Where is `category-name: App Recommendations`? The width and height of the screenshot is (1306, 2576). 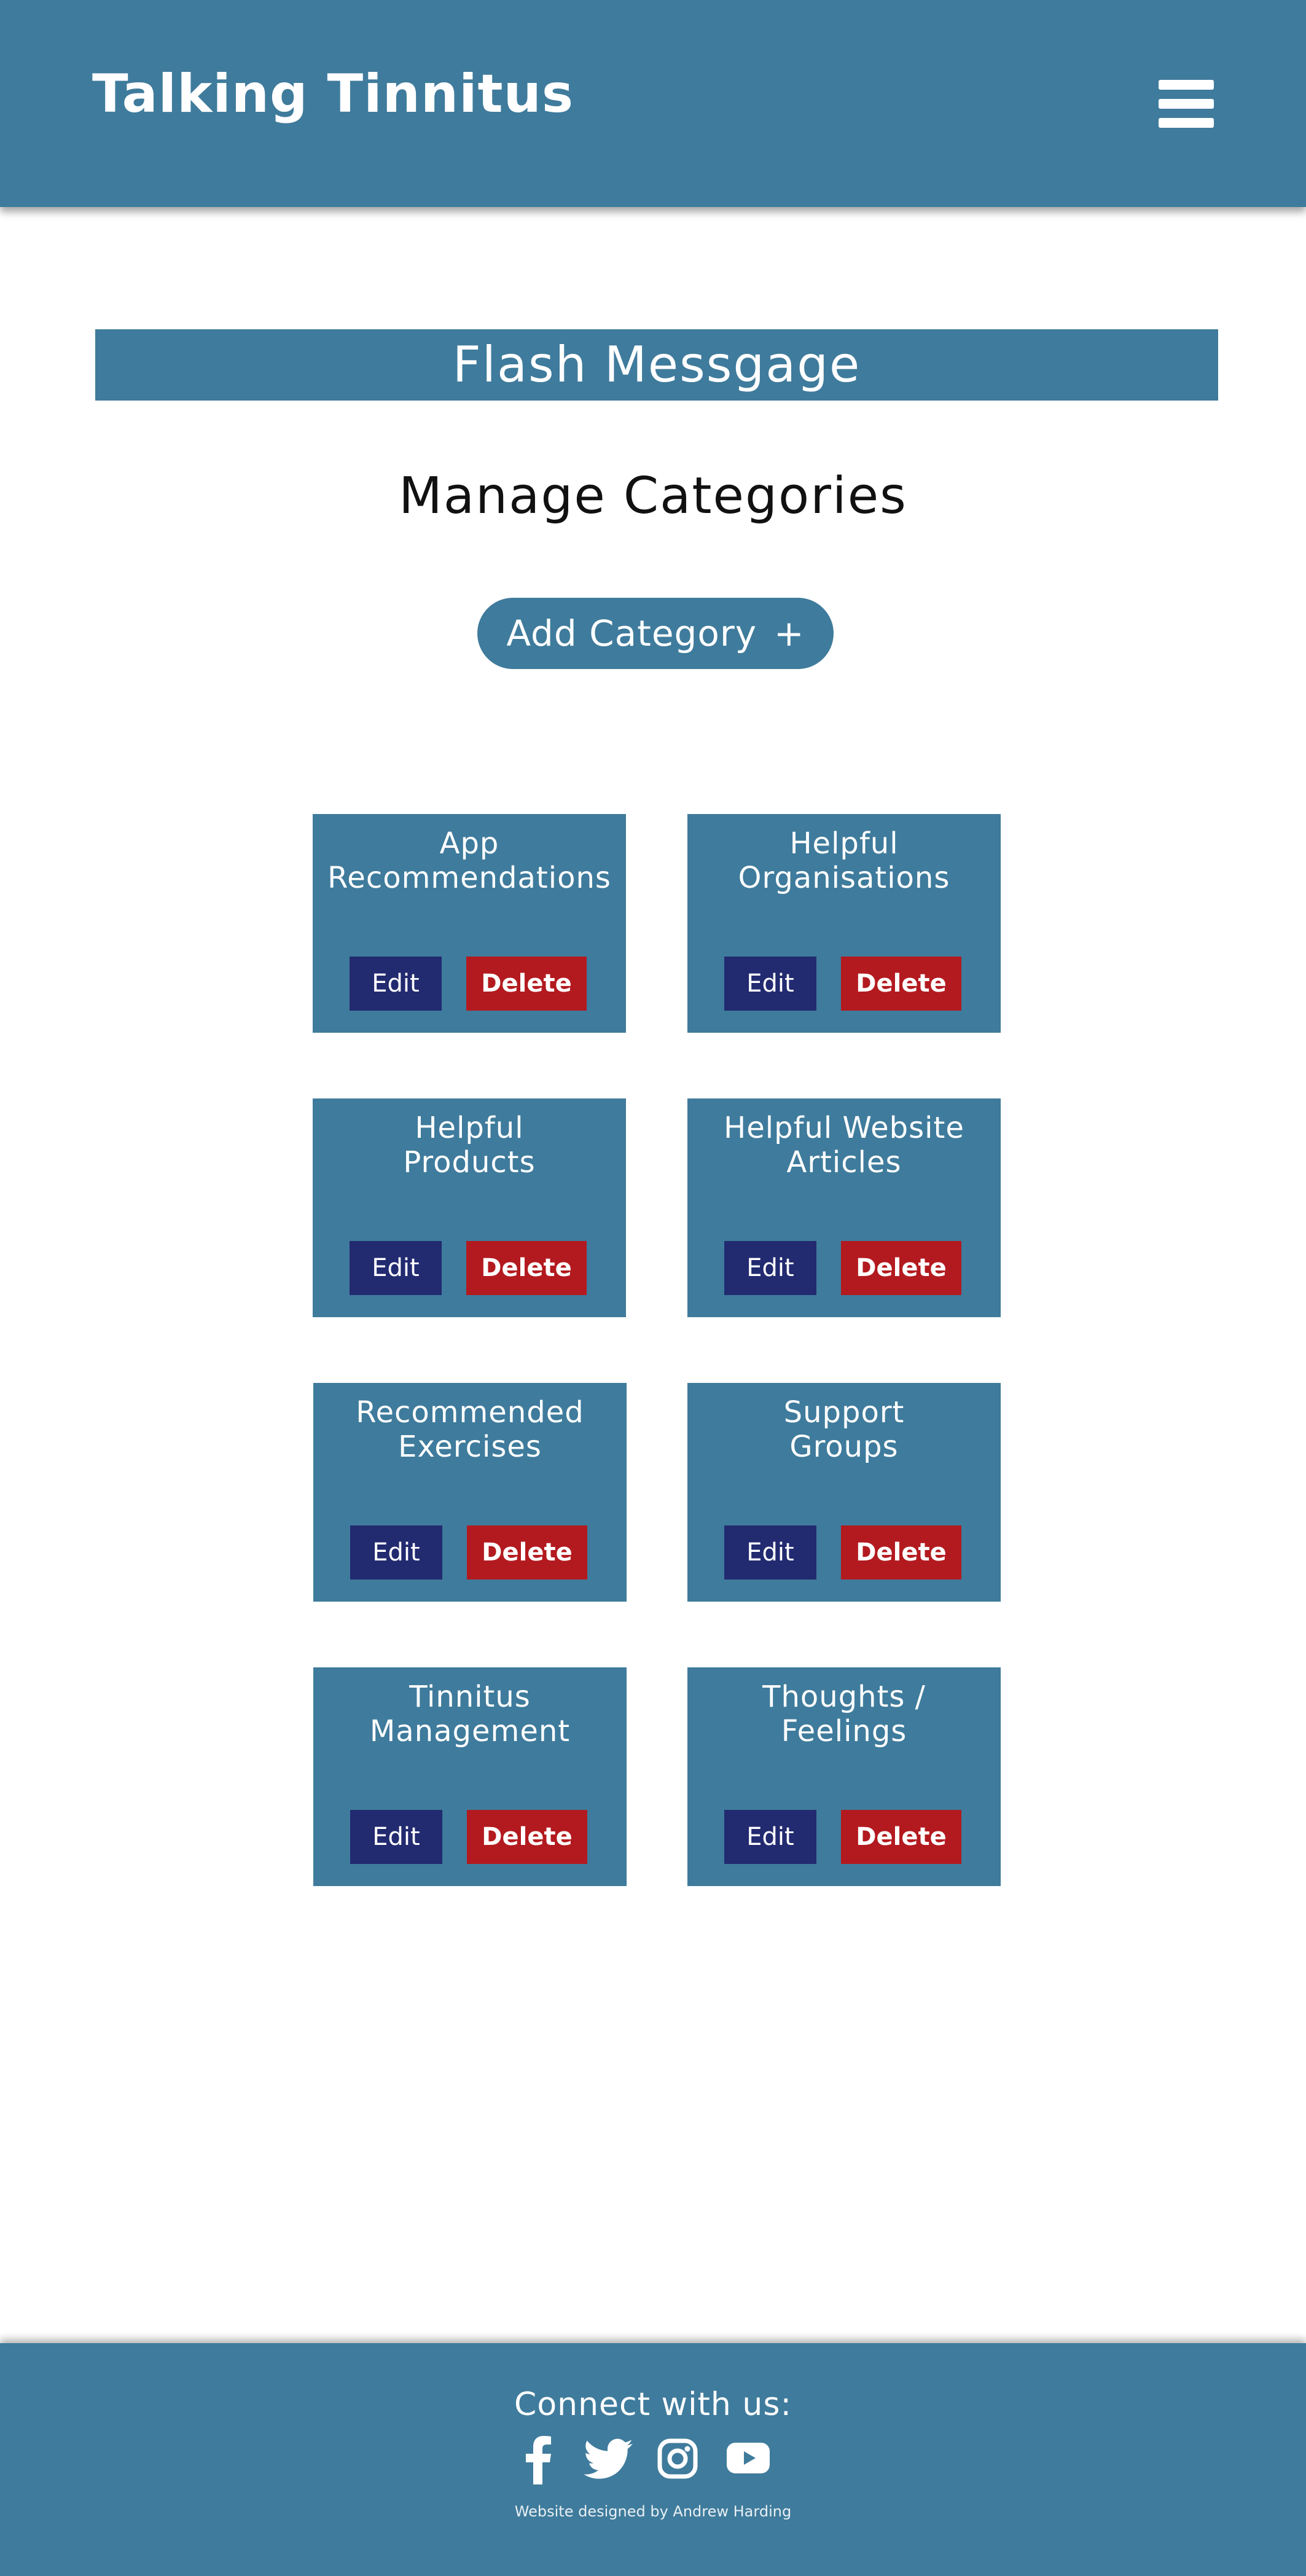 category-name: App Recommendations is located at coordinates (470, 860).